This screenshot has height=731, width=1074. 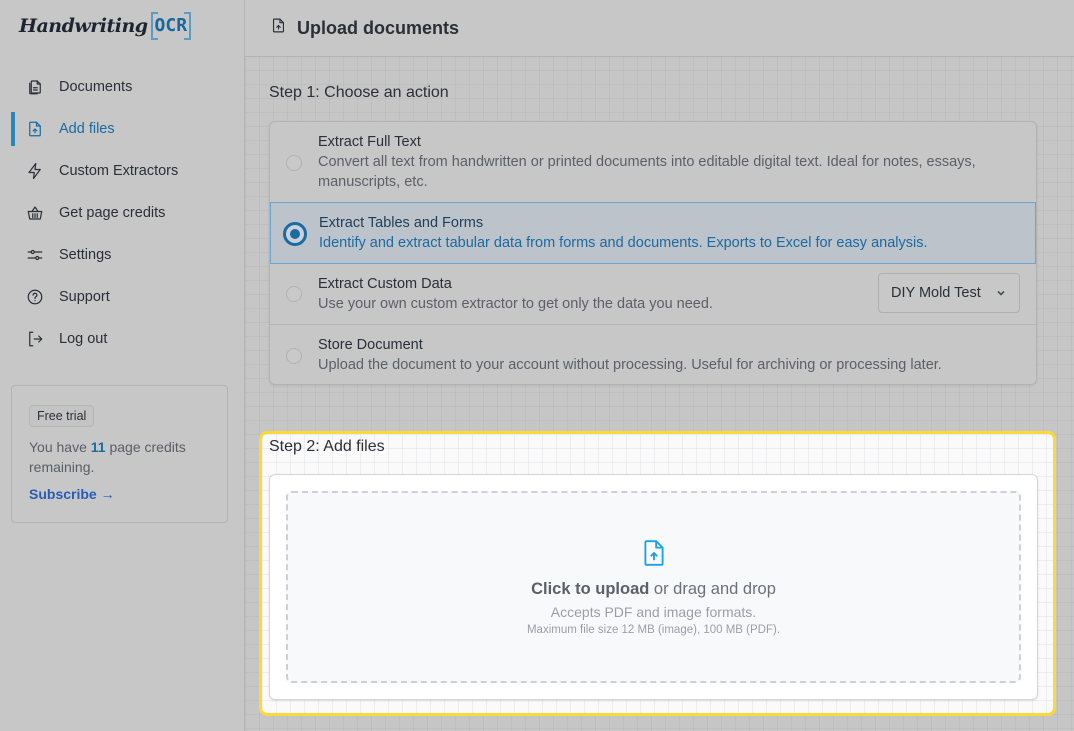 I want to click on option-title: Store Document, so click(x=370, y=345).